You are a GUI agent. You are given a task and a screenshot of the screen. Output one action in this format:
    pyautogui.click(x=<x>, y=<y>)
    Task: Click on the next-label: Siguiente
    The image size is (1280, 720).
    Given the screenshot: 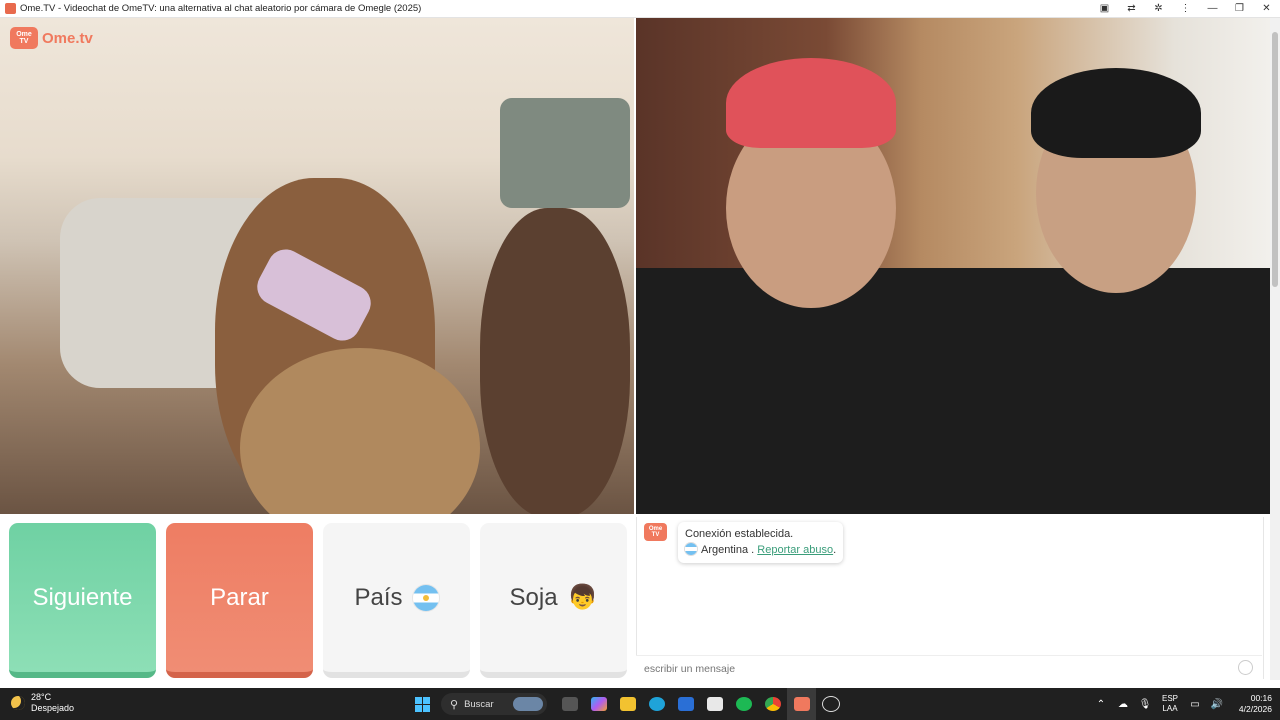 What is the action you would take?
    pyautogui.click(x=82, y=597)
    